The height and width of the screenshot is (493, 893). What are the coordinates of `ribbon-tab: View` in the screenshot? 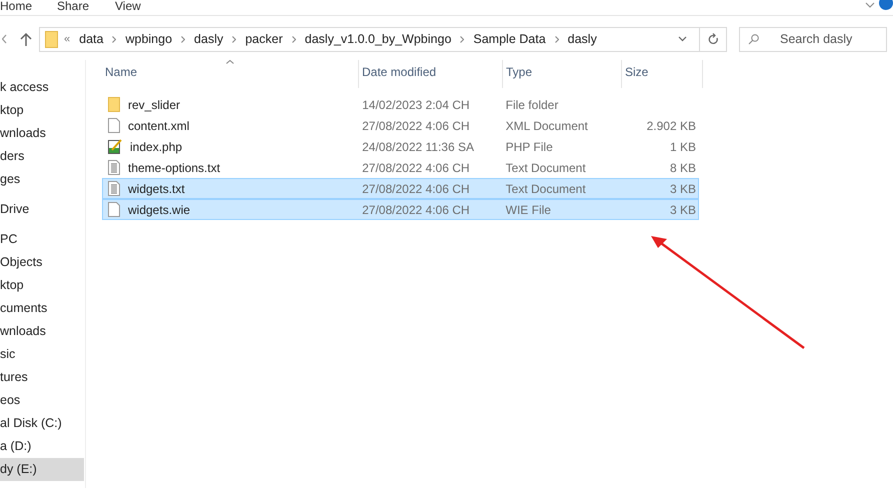 It's located at (128, 6).